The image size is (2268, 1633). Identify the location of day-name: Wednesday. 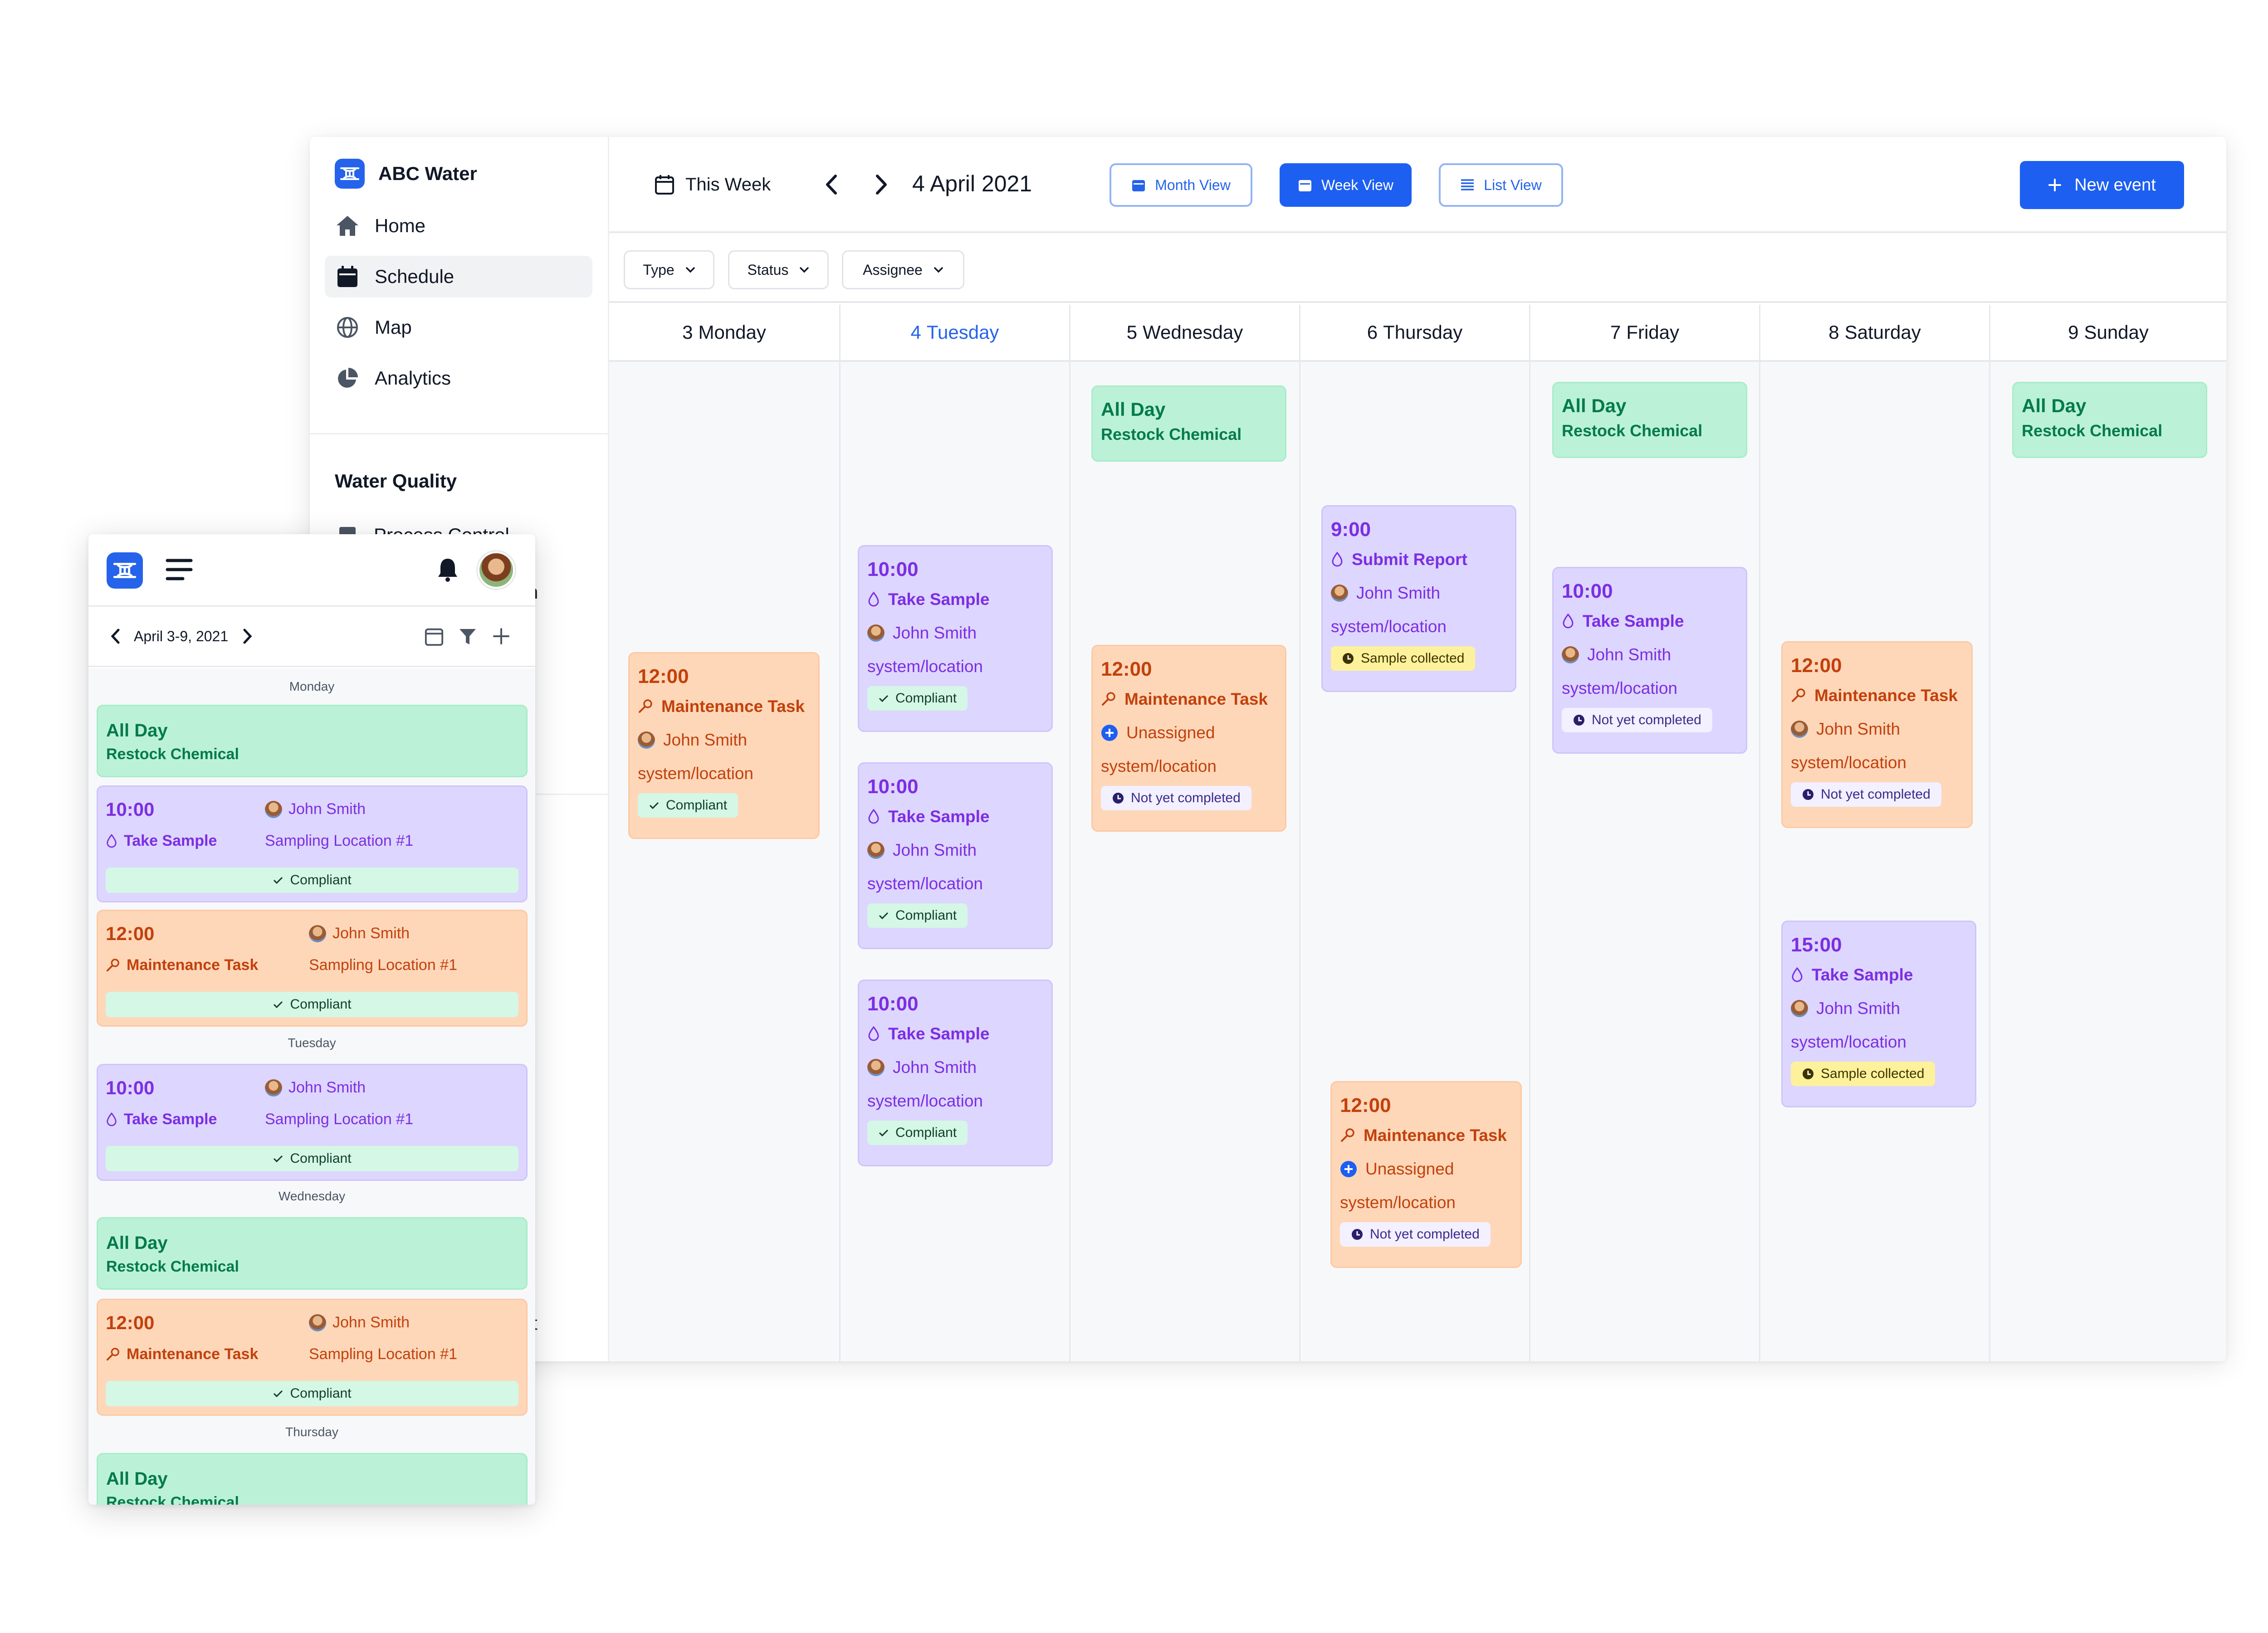
(1193, 332).